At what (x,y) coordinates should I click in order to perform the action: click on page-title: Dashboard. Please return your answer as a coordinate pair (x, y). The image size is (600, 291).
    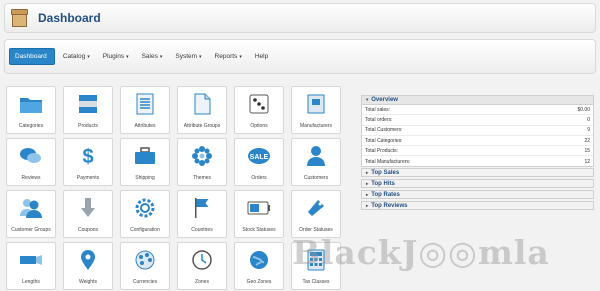
    Looking at the image, I should click on (69, 18).